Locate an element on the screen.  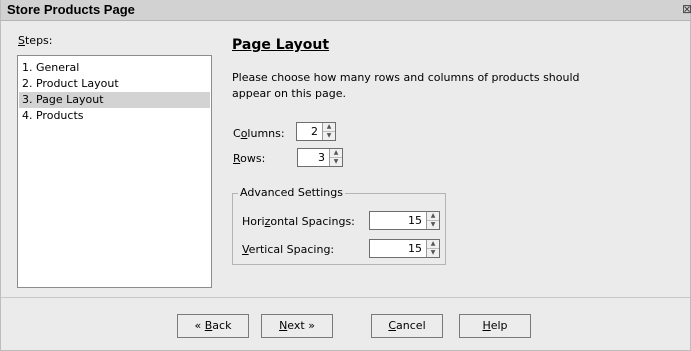
rows-stepper: 3 ▲ ▼ is located at coordinates (320, 157).